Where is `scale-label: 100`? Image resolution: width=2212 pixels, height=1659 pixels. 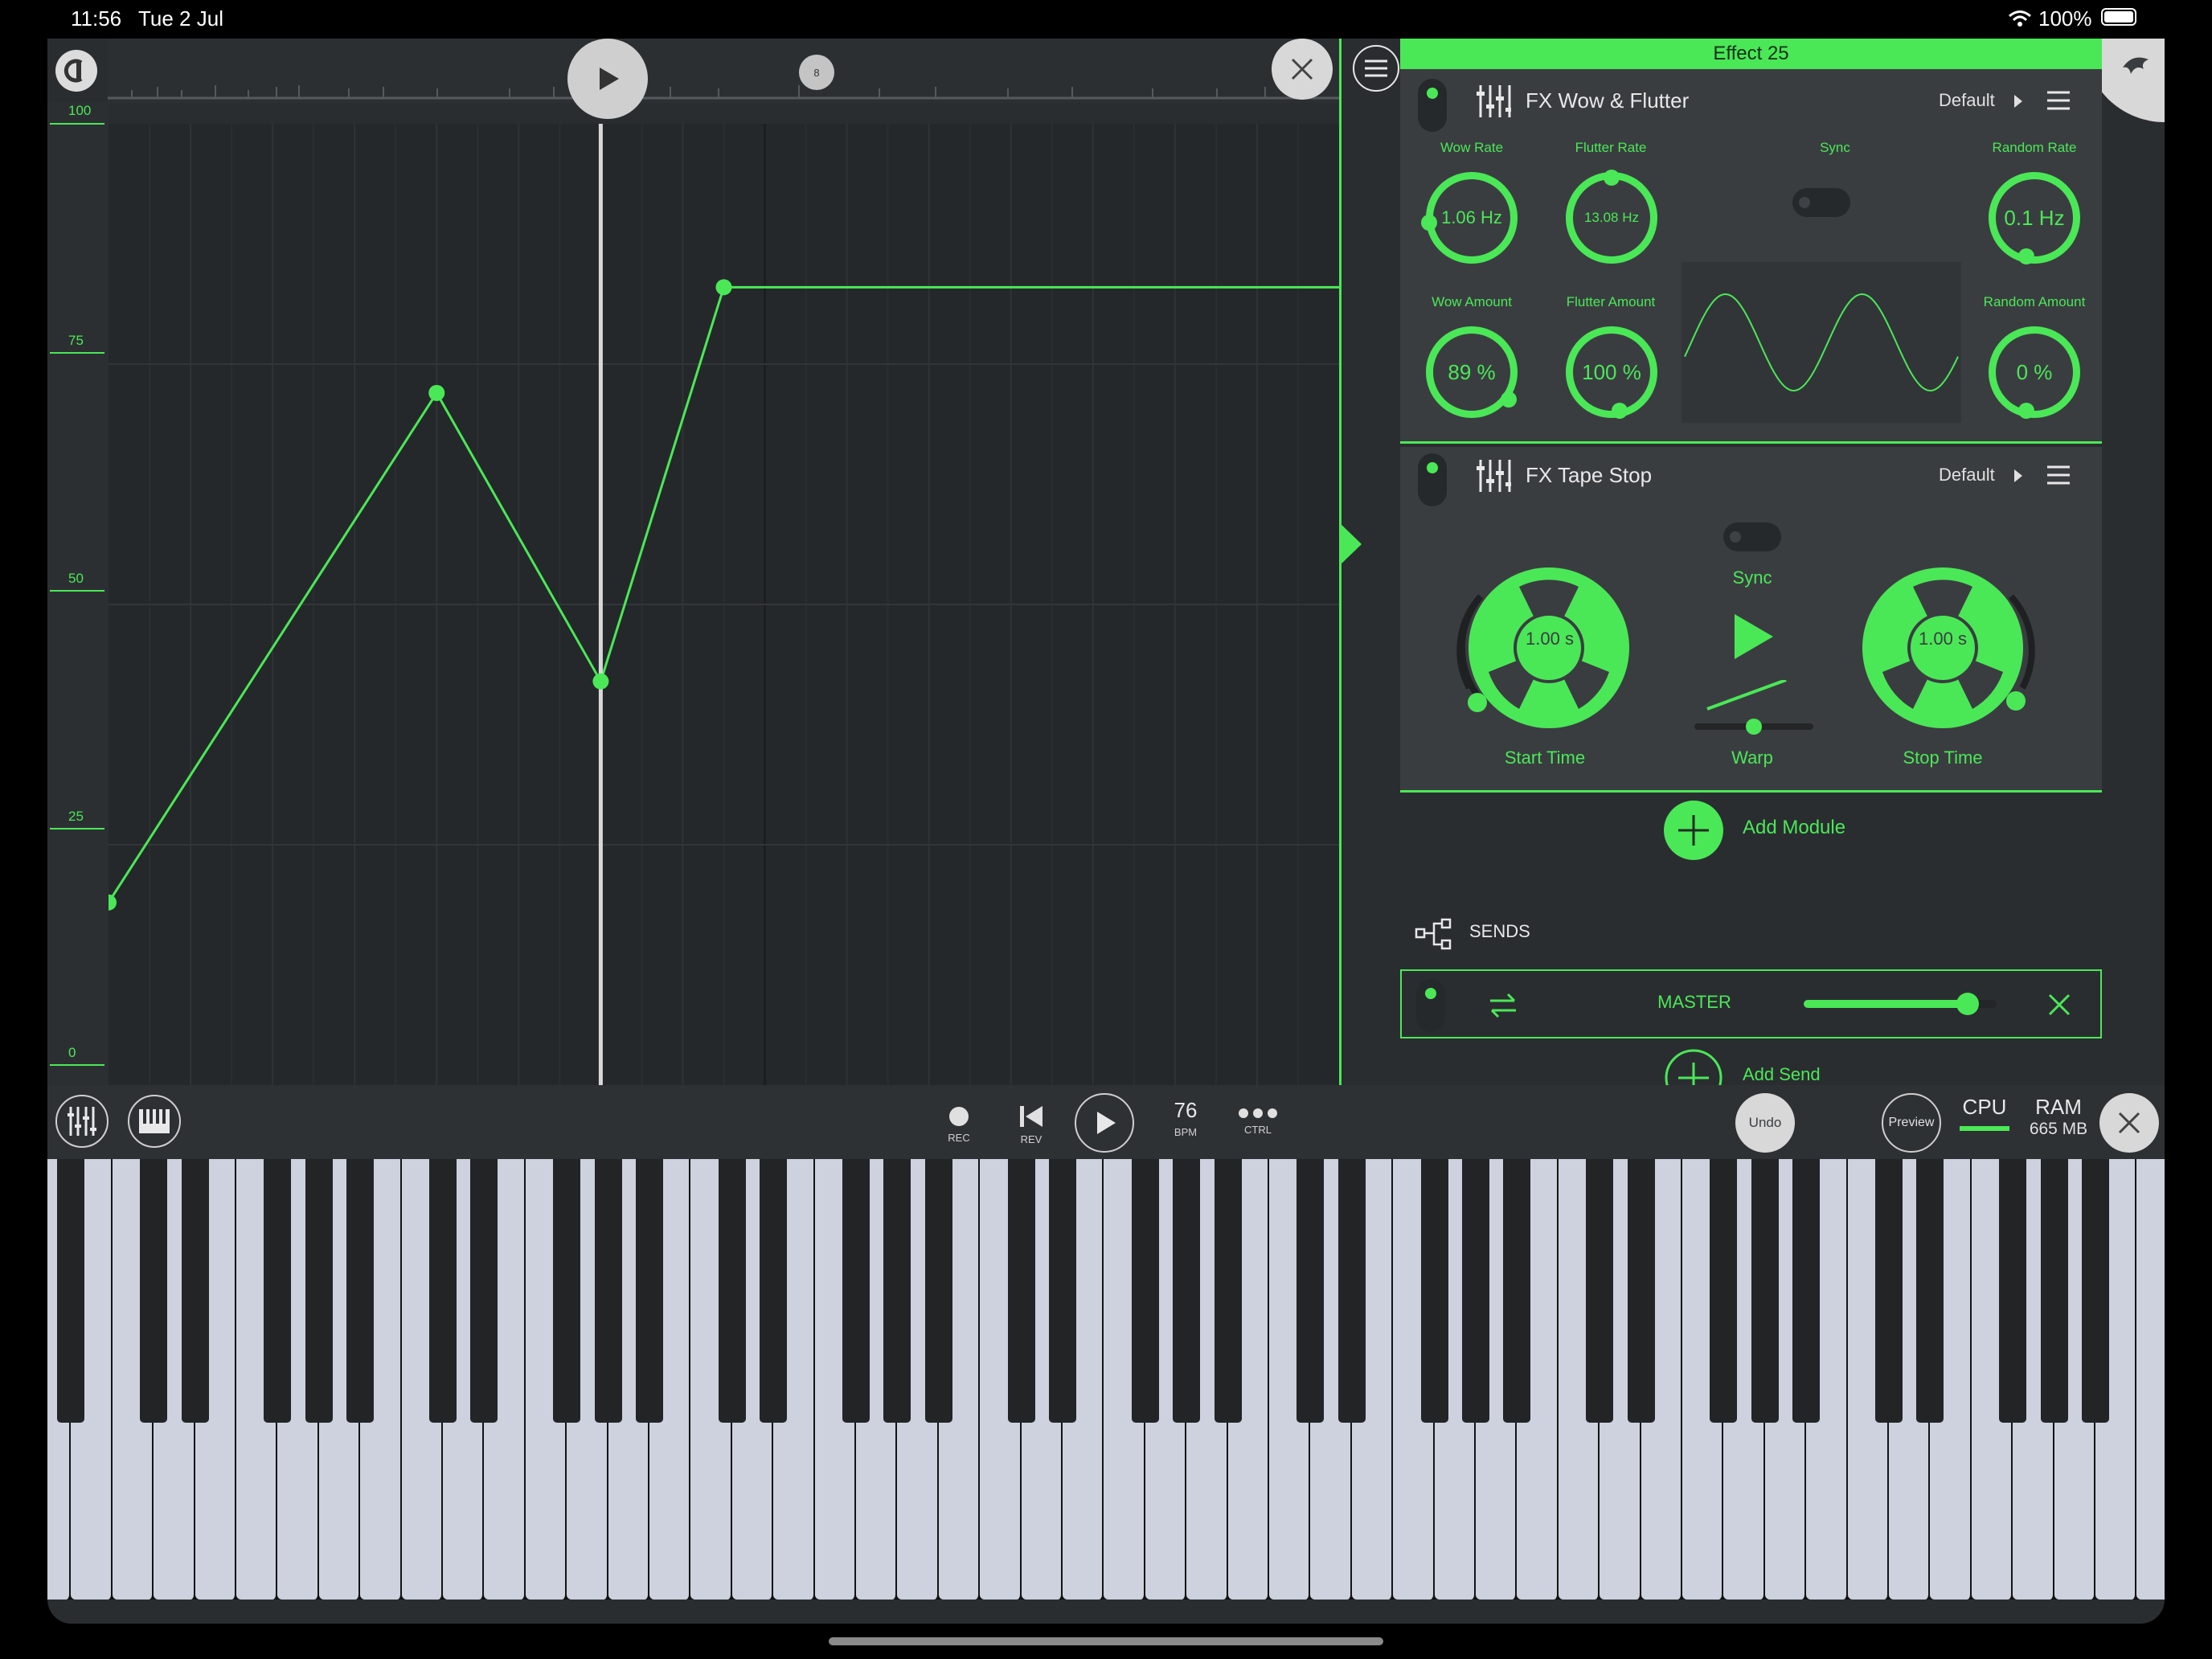 scale-label: 100 is located at coordinates (80, 111).